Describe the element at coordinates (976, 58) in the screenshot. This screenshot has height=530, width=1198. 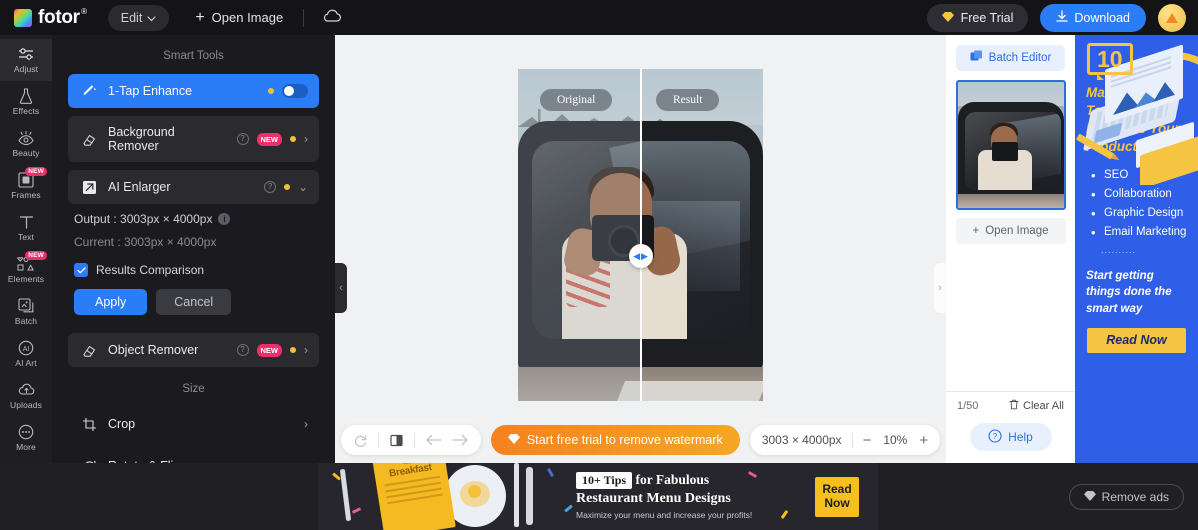
I see `layers-icon` at that location.